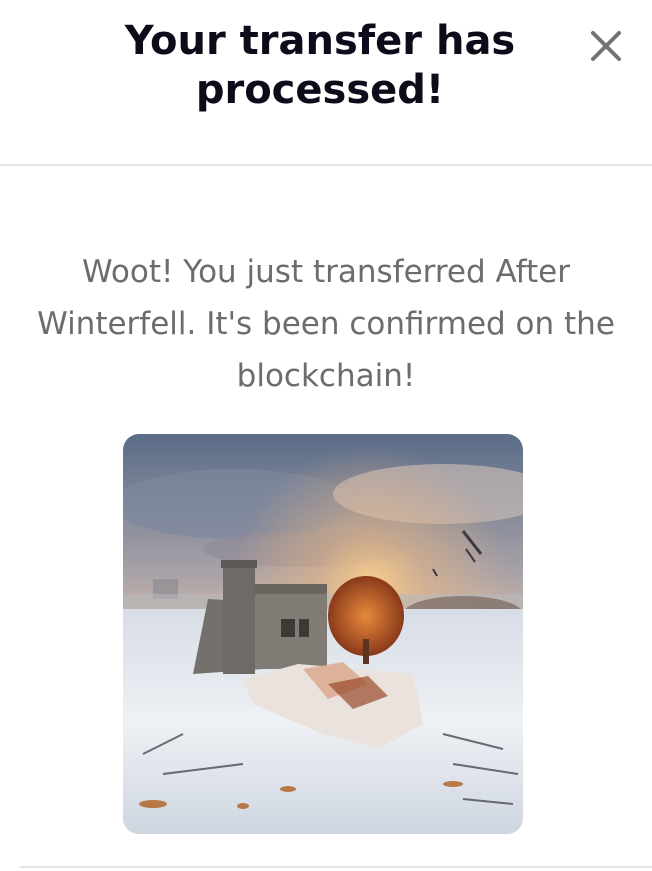  Describe the element at coordinates (336, 867) in the screenshot. I see `bottom-divider` at that location.